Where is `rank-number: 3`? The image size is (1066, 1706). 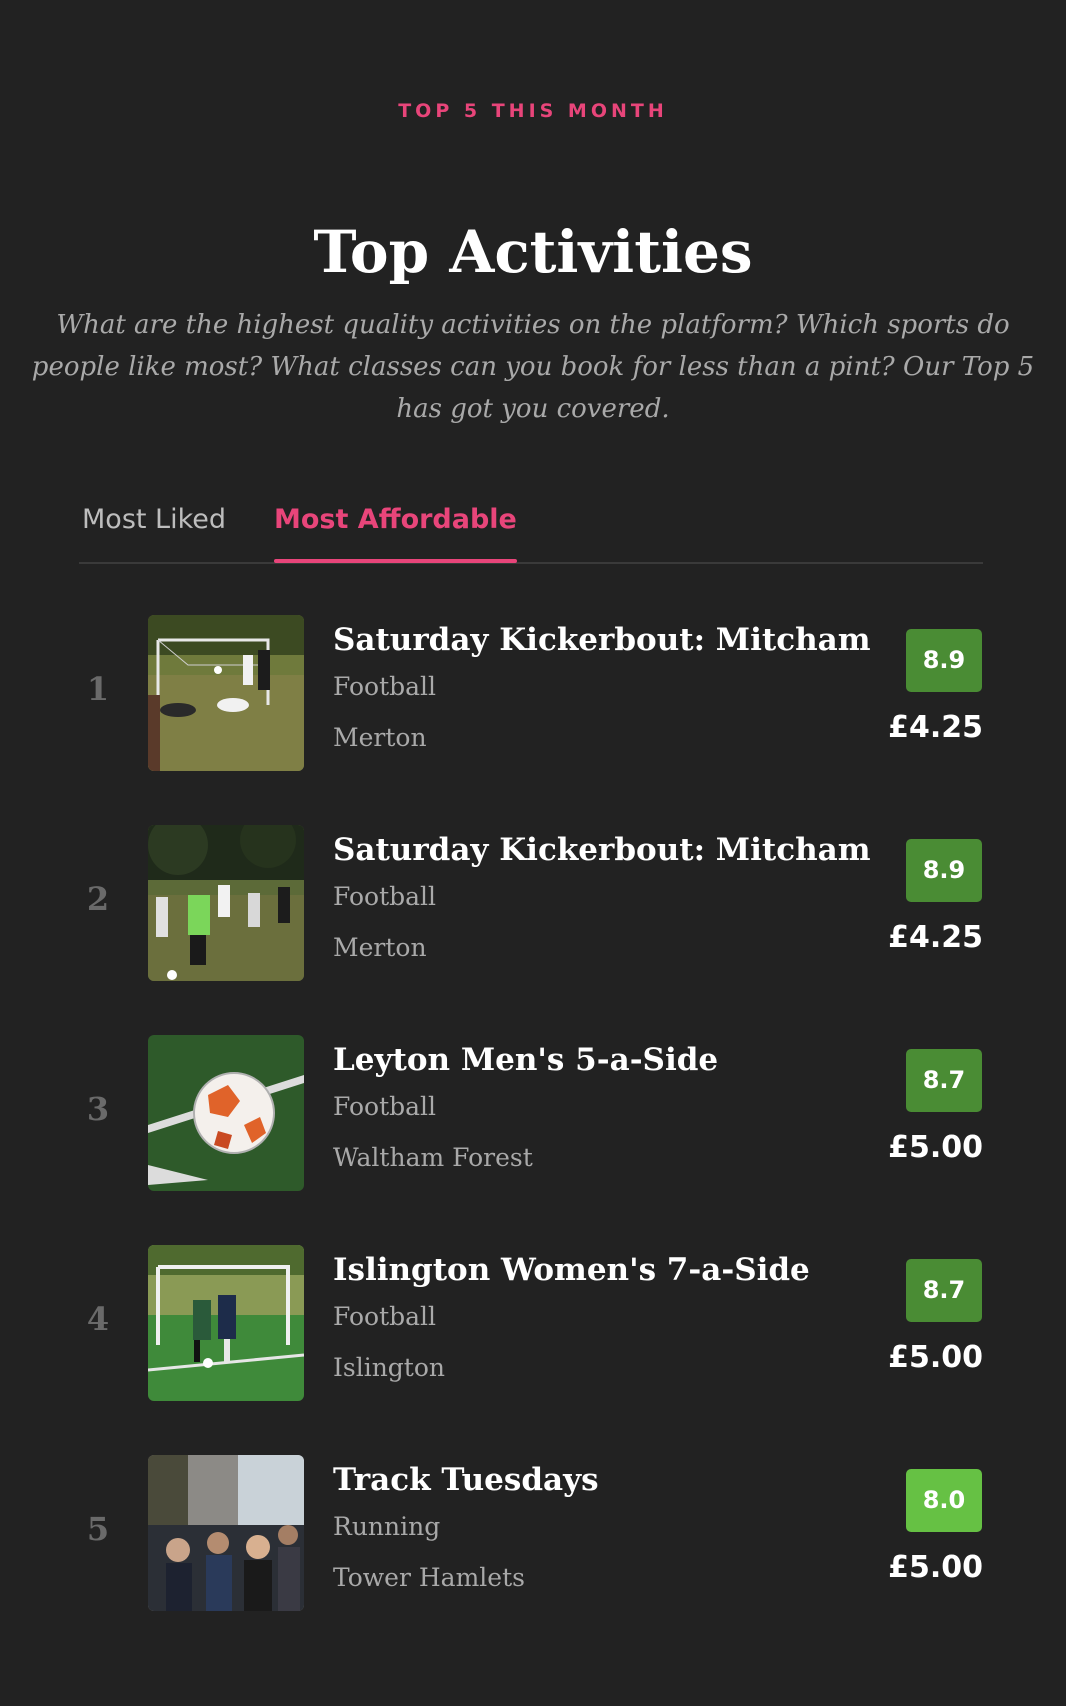 rank-number: 3 is located at coordinates (98, 1109).